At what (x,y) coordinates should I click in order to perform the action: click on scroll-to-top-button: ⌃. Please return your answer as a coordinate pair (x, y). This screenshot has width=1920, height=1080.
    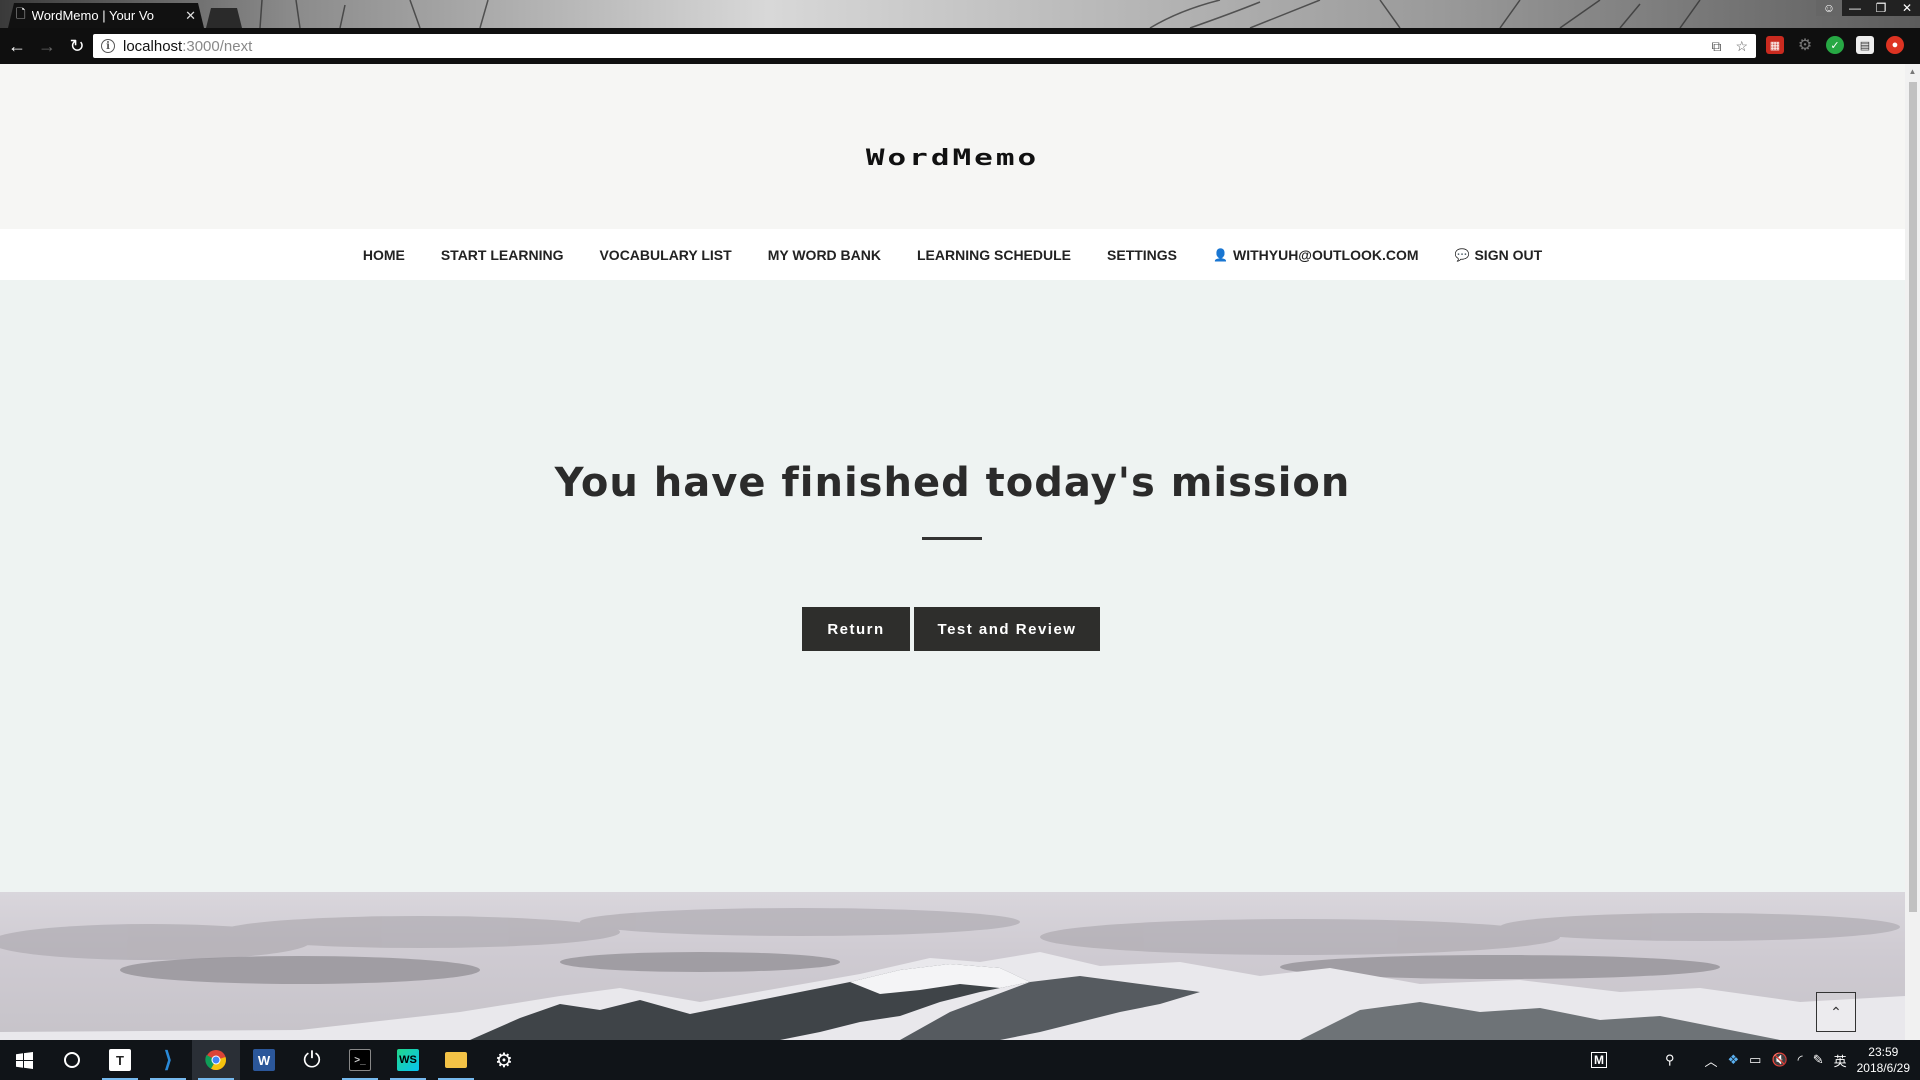
    Looking at the image, I should click on (1836, 1012).